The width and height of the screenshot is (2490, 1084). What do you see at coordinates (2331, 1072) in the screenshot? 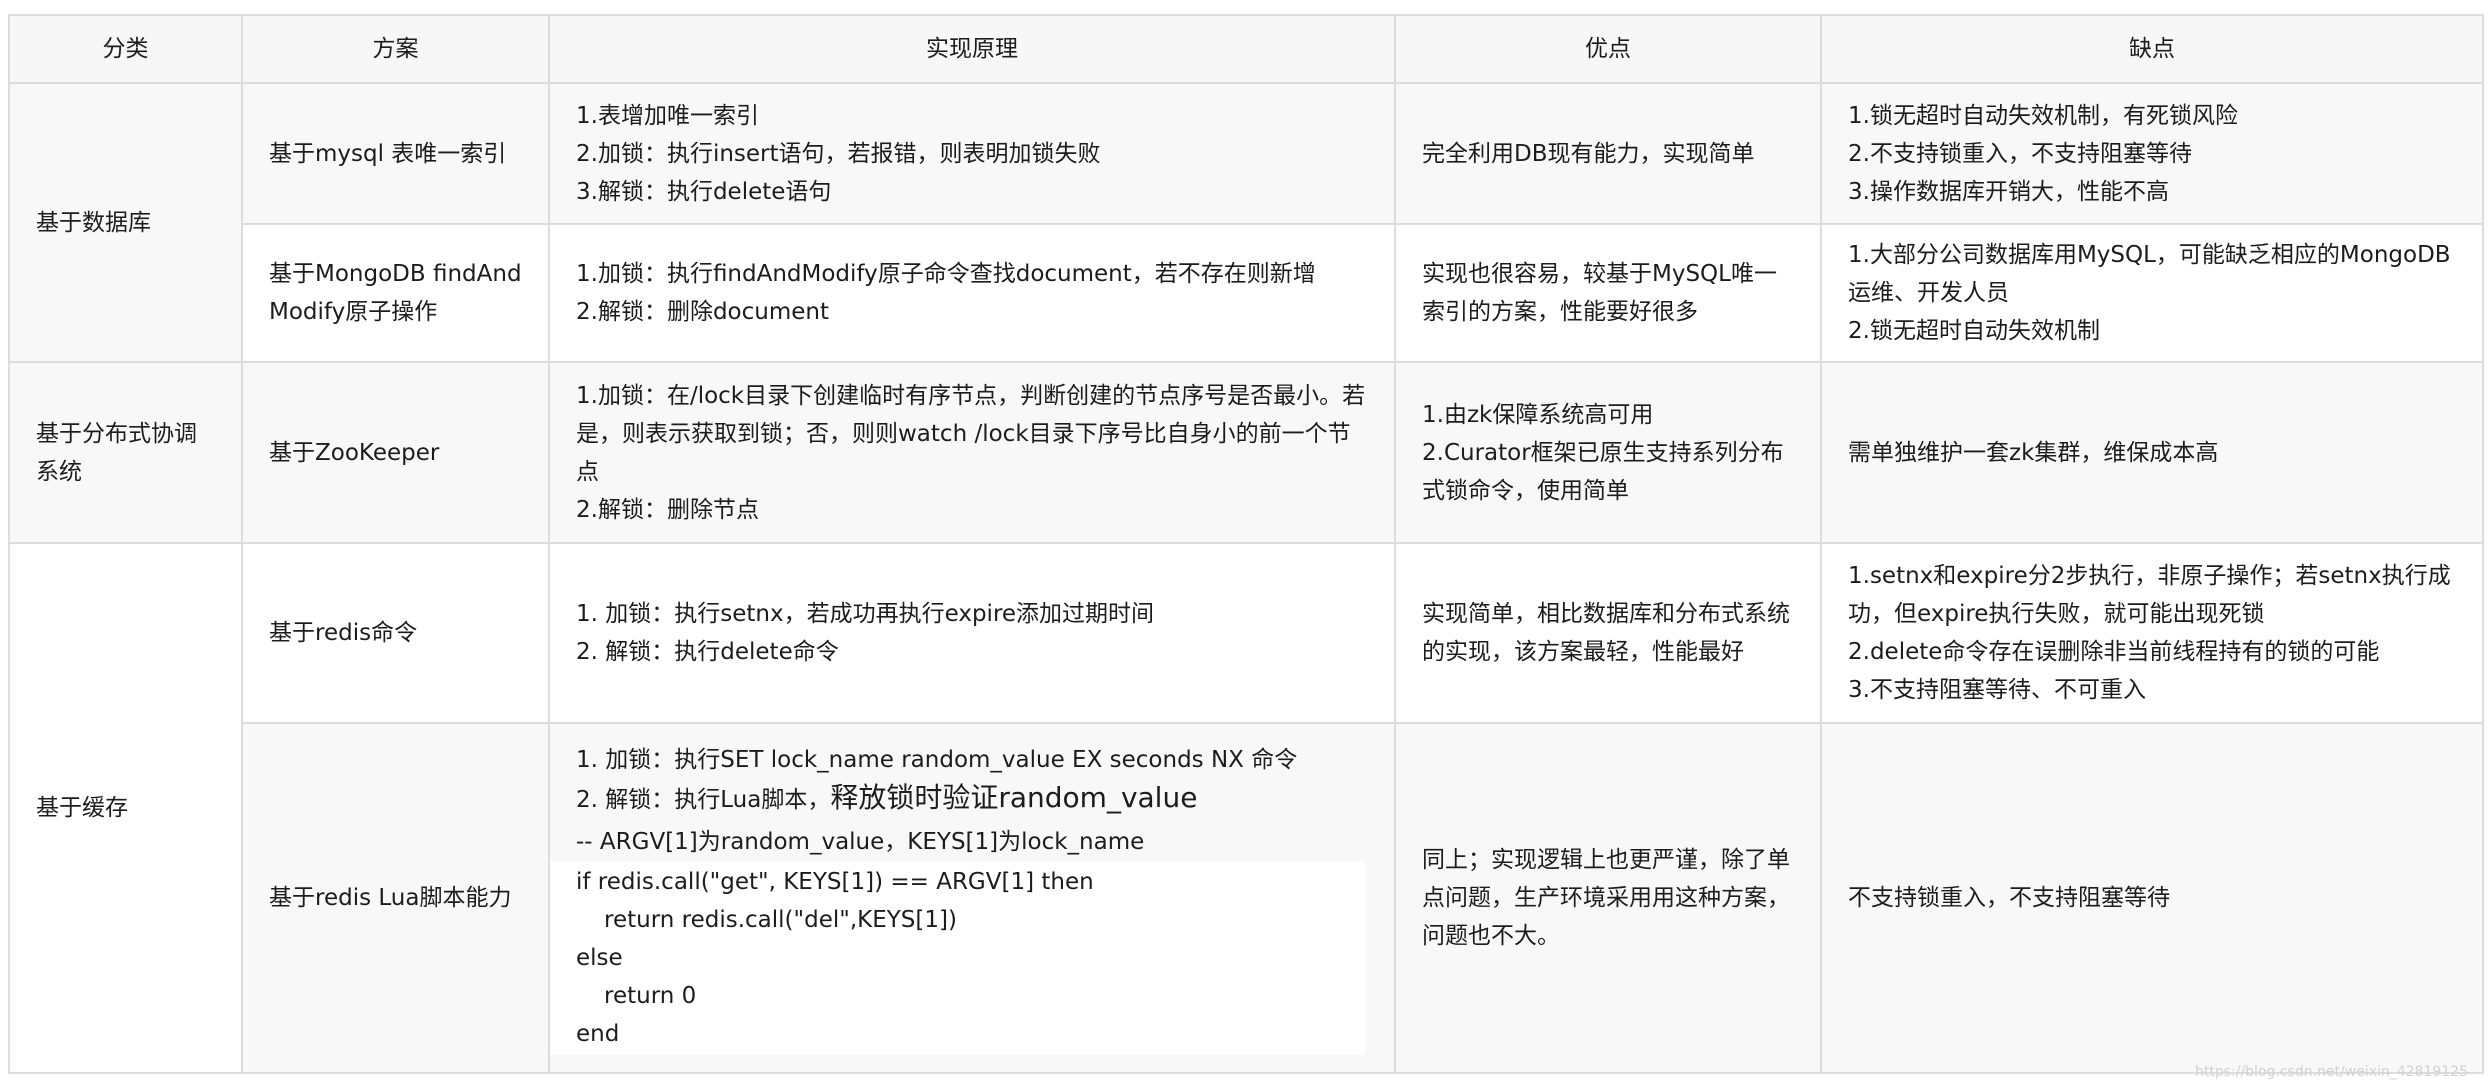
I see `watermark-text: https://blog.csdn.net/weixin_42819125` at bounding box center [2331, 1072].